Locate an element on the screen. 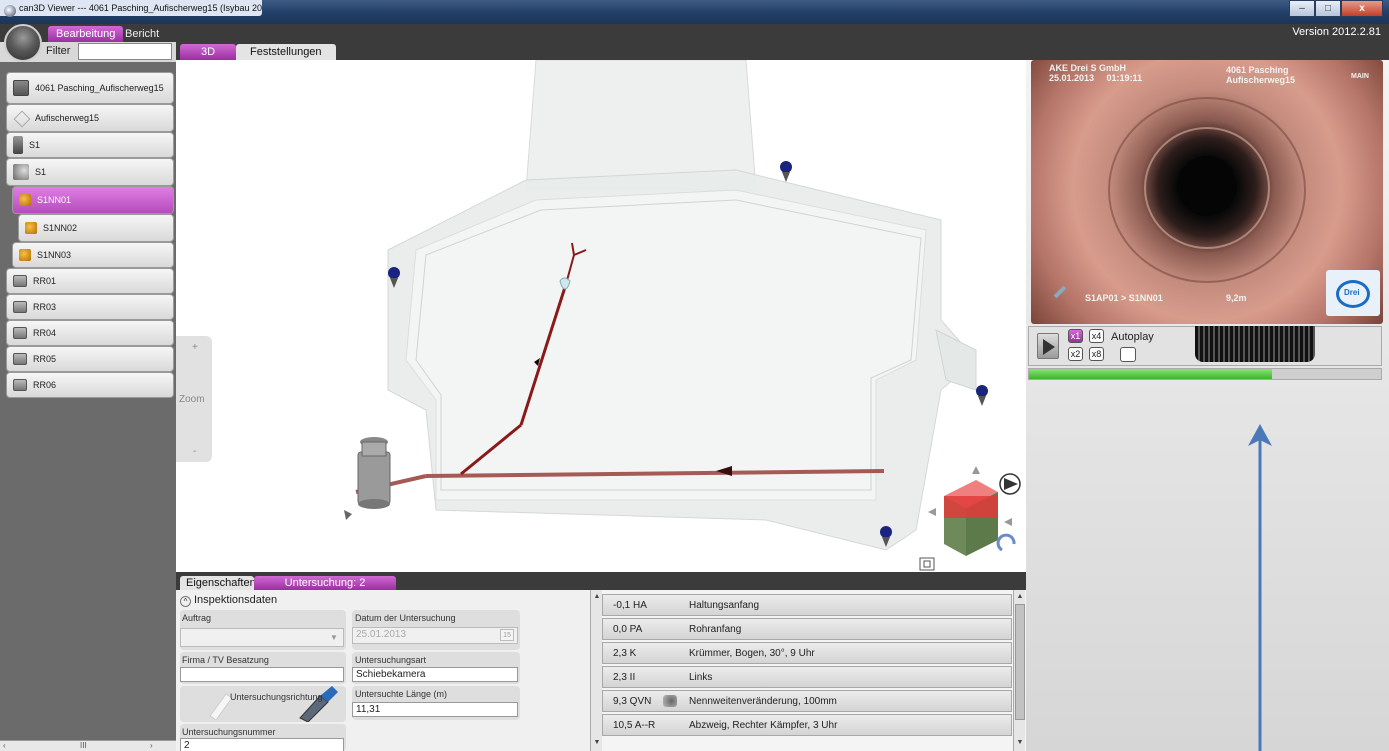  close-button: x is located at coordinates (1362, 8).